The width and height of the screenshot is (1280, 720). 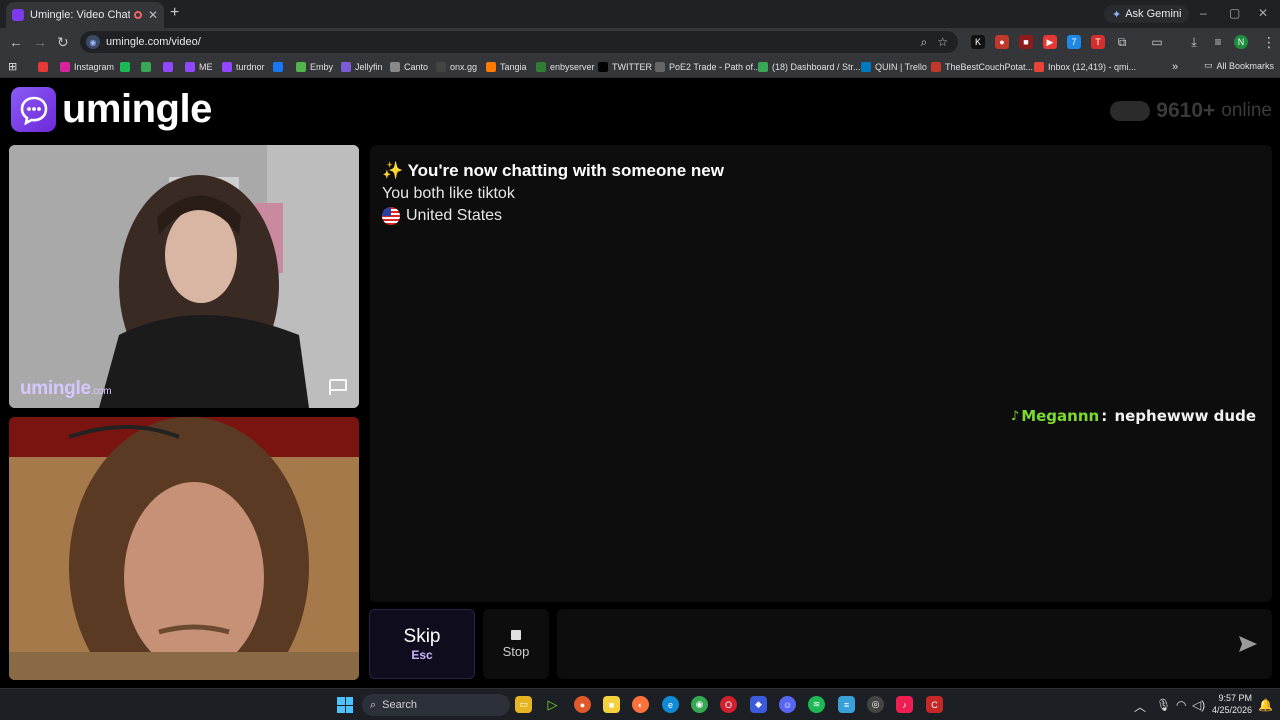 What do you see at coordinates (153, 15) in the screenshot?
I see `tab-close-icon: ✕` at bounding box center [153, 15].